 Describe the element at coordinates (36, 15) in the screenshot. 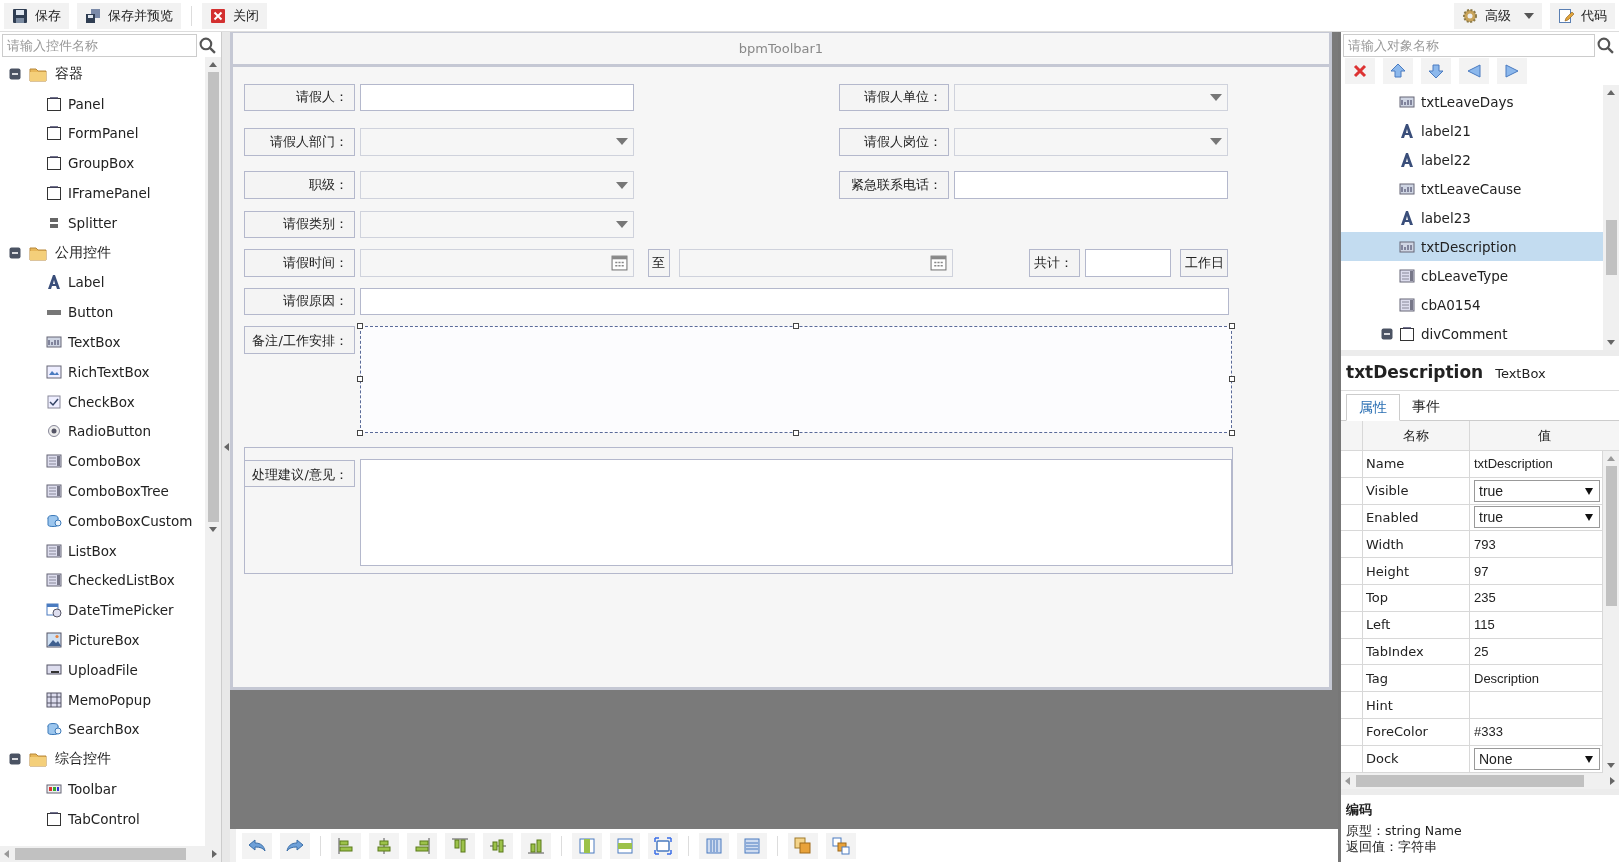

I see `save-button: 保存` at that location.